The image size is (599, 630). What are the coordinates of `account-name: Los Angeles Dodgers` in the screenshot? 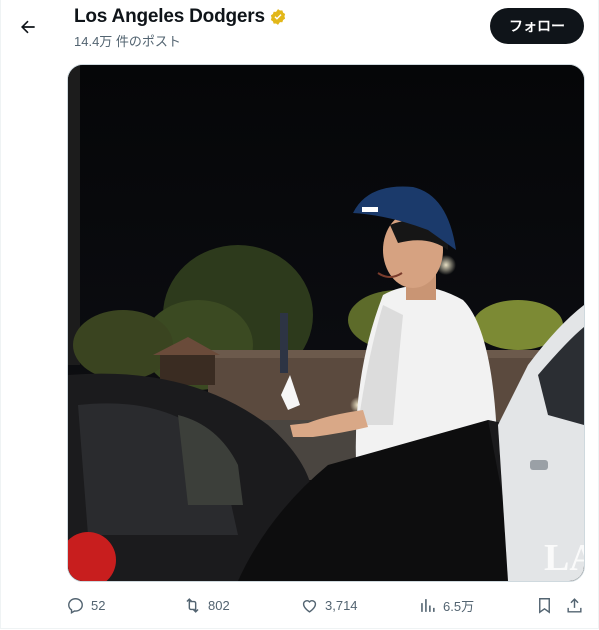 It's located at (169, 16).